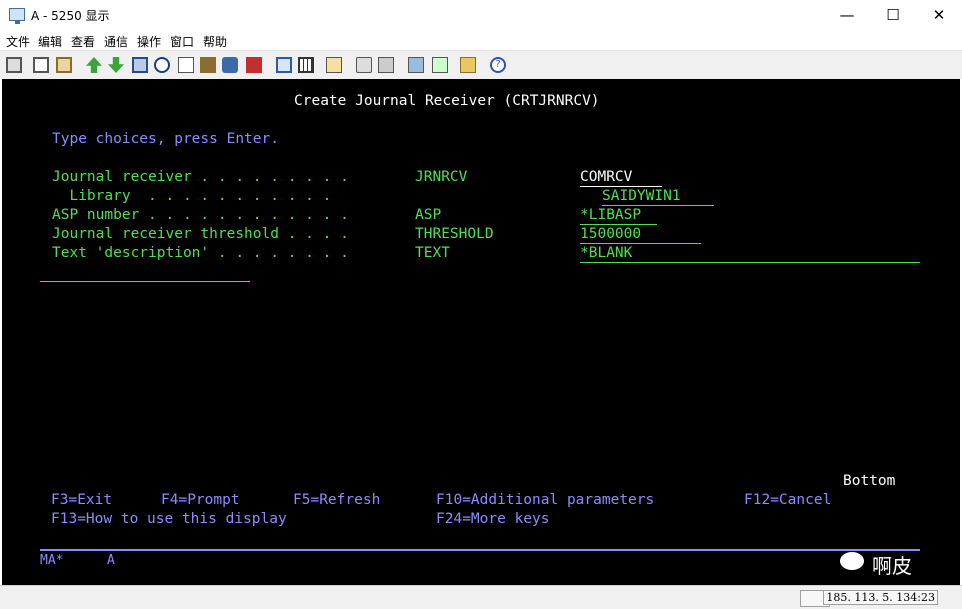  What do you see at coordinates (64, 65) in the screenshot?
I see `clipboard-icon` at bounding box center [64, 65].